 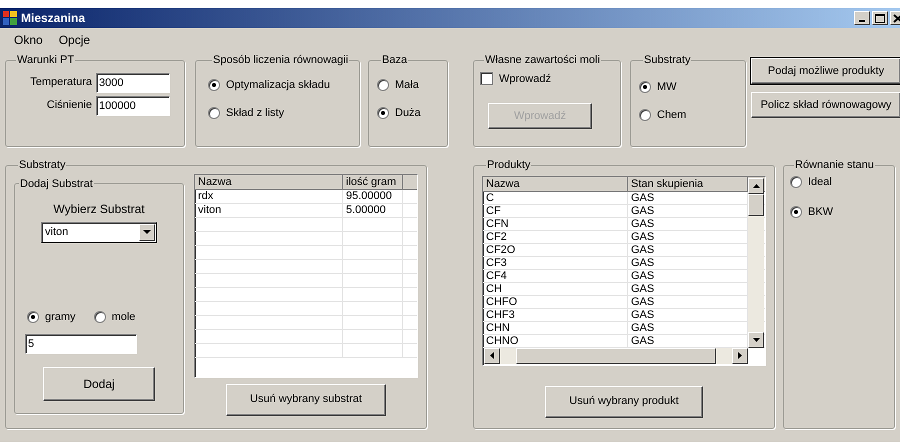 What do you see at coordinates (671, 115) in the screenshot?
I see `radio-label: Chem` at bounding box center [671, 115].